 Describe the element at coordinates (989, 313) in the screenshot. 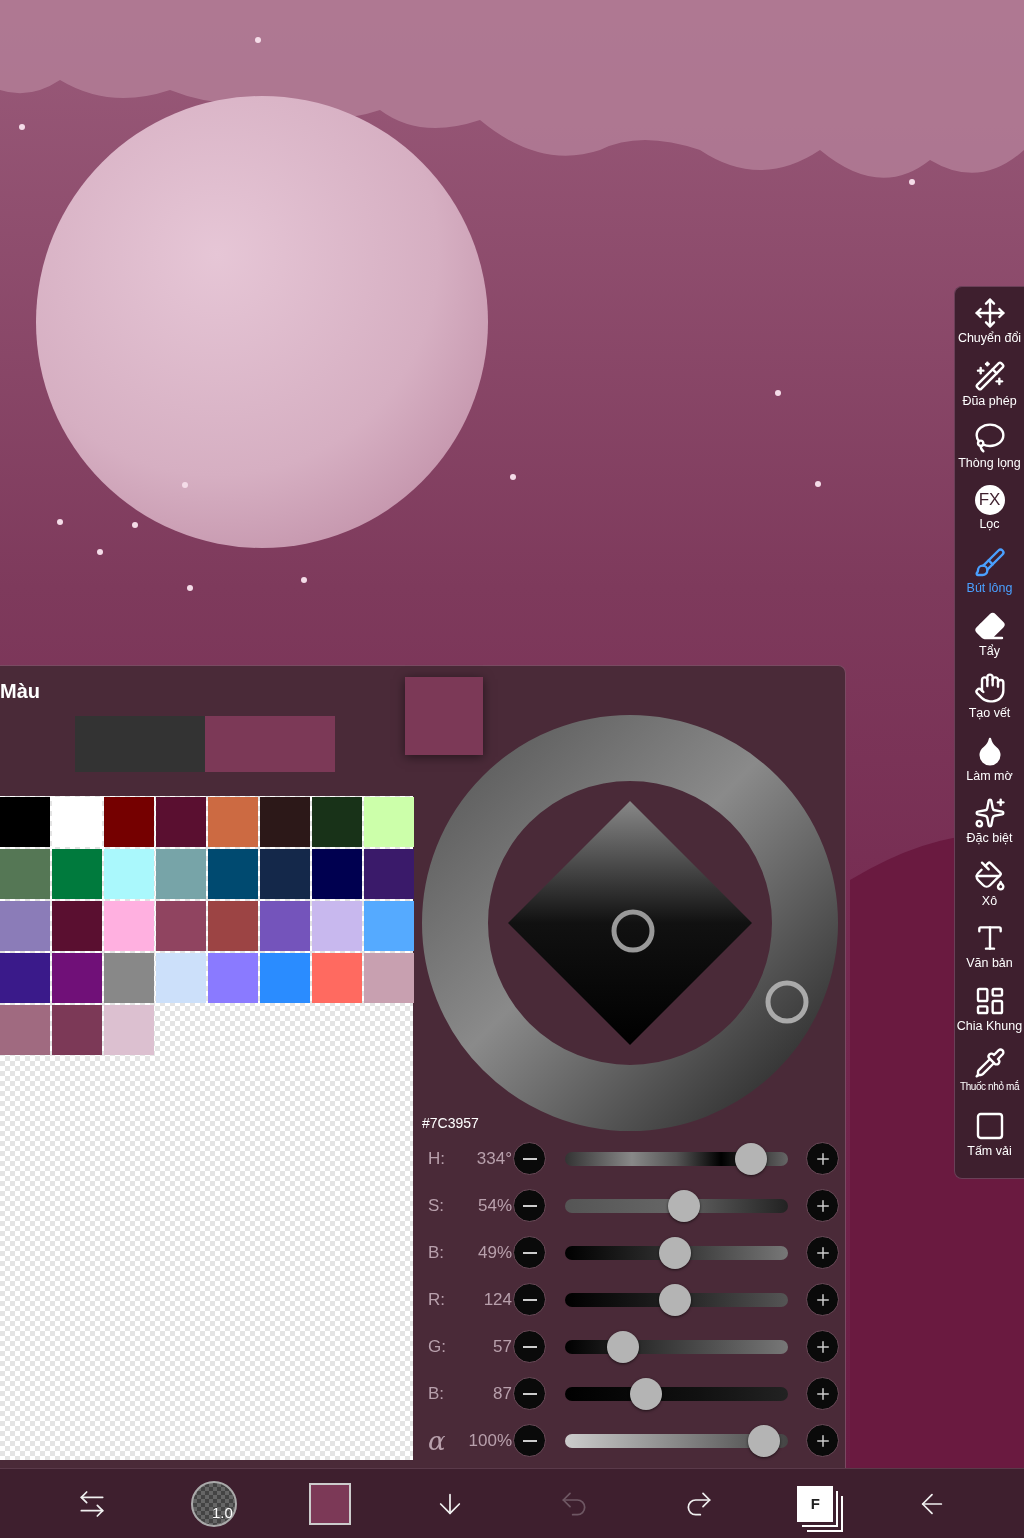

I see `move-icon` at that location.